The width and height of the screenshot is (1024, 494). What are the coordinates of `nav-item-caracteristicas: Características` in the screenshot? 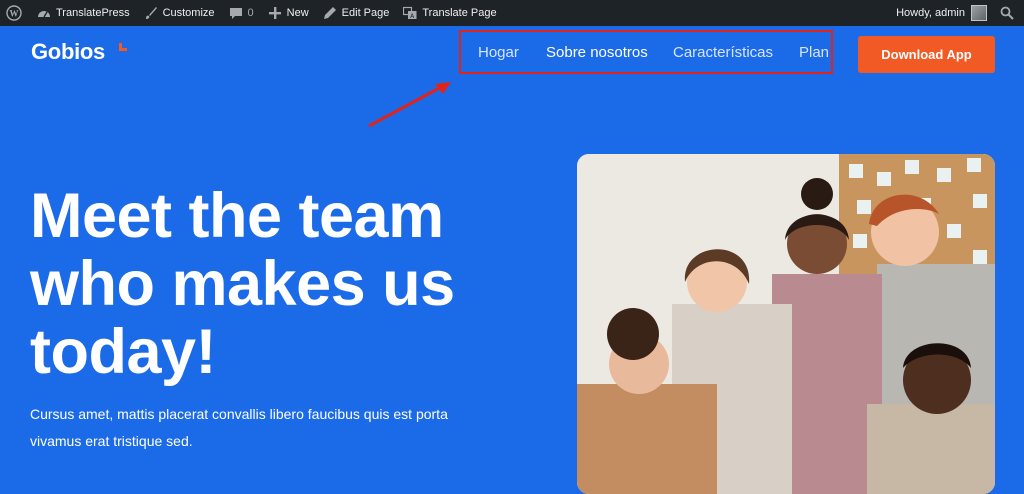 It's located at (723, 52).